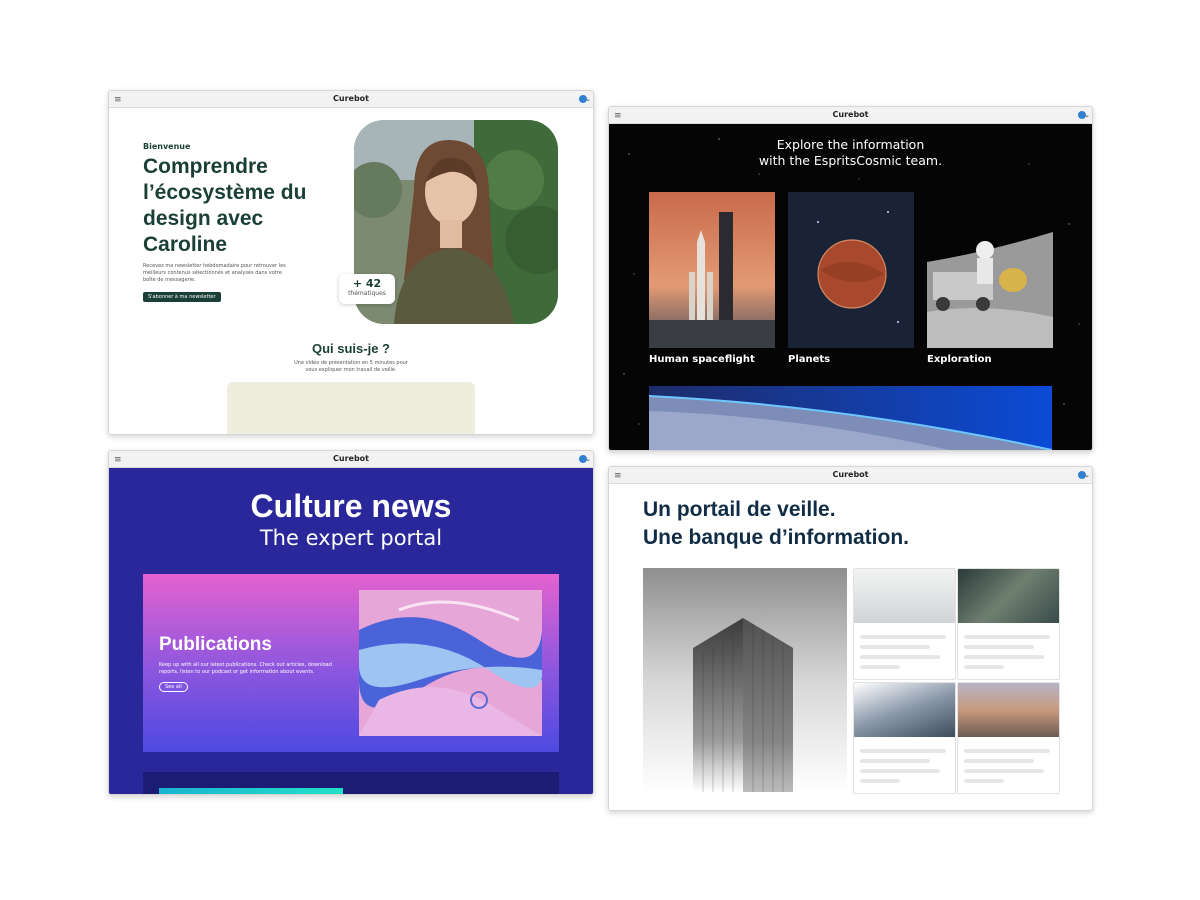 This screenshot has height=900, width=1200. Describe the element at coordinates (850, 160) in the screenshot. I see `heading-line-2: with the EspritsCosmic team.` at that location.